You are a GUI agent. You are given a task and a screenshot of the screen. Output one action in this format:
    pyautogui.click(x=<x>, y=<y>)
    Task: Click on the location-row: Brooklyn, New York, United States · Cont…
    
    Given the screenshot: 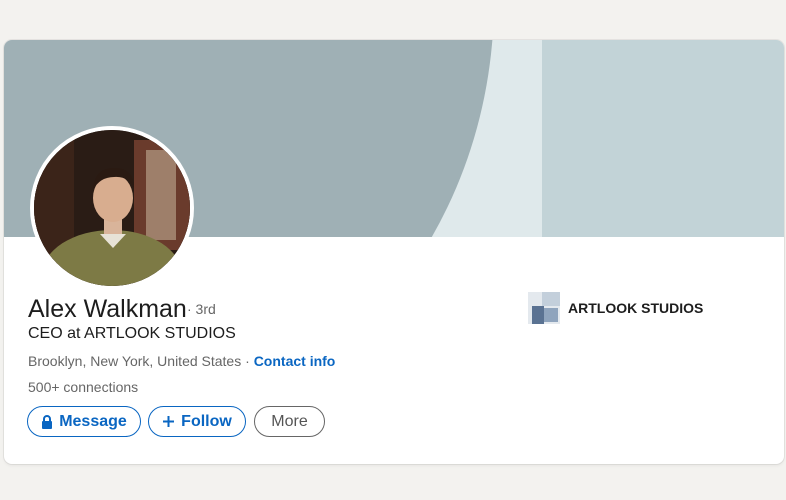 What is the action you would take?
    pyautogui.click(x=181, y=361)
    